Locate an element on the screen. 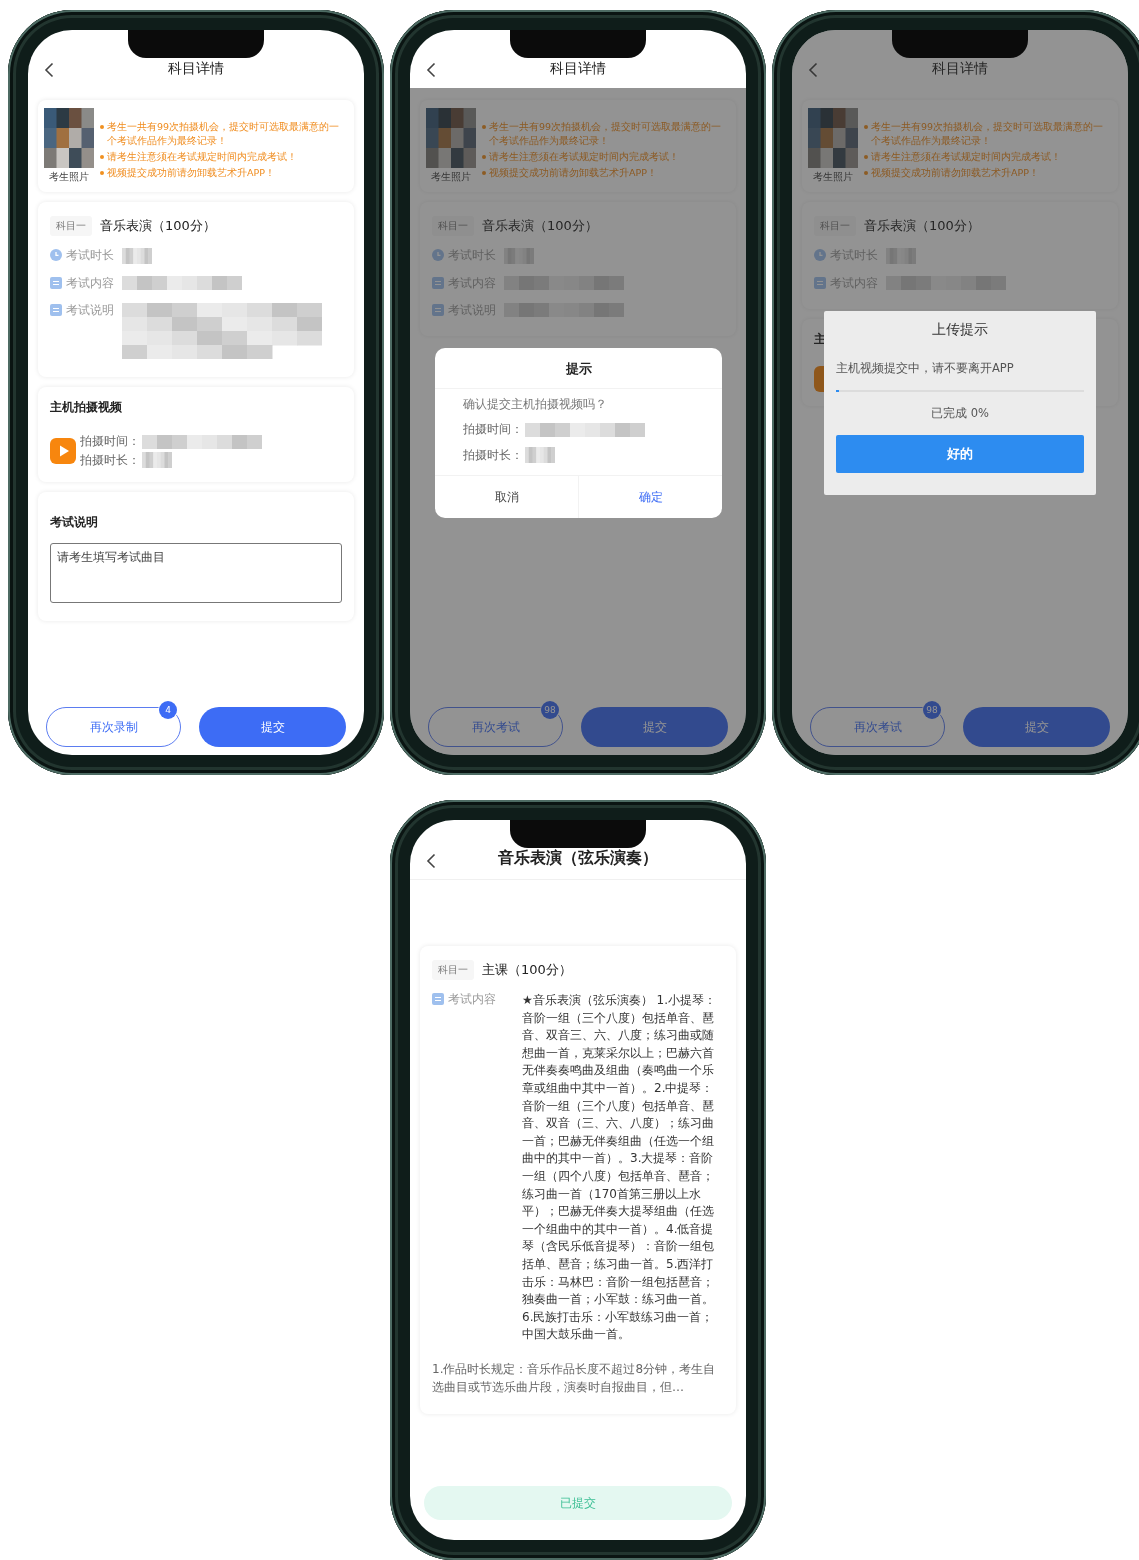 The height and width of the screenshot is (1560, 1139). field-label: 考试说明 is located at coordinates (90, 310).